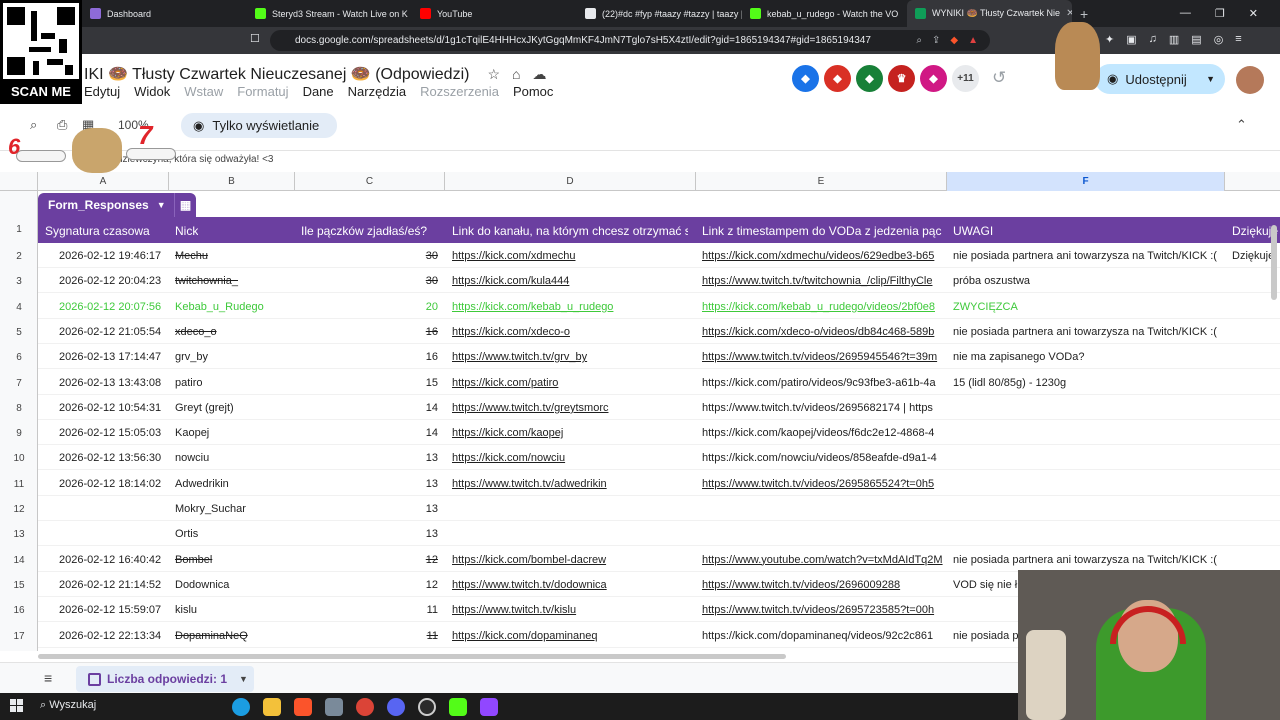 The height and width of the screenshot is (720, 1280). Describe the element at coordinates (570, 332) in the screenshot. I see `cell-channel-link: https://kick.com/xdeco-o` at that location.